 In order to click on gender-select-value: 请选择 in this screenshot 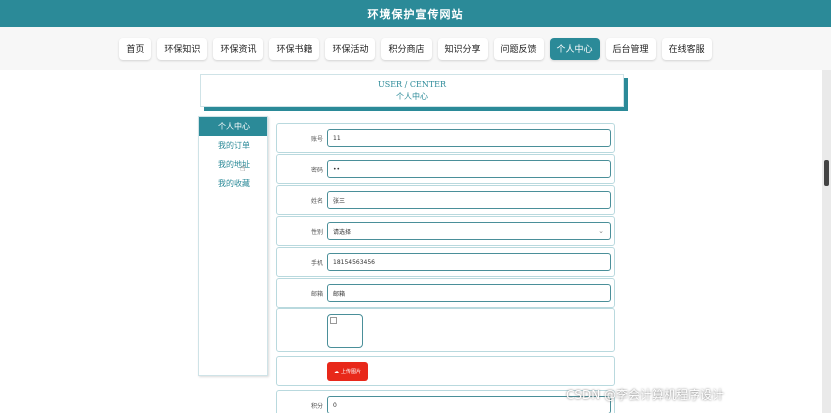, I will do `click(342, 232)`.